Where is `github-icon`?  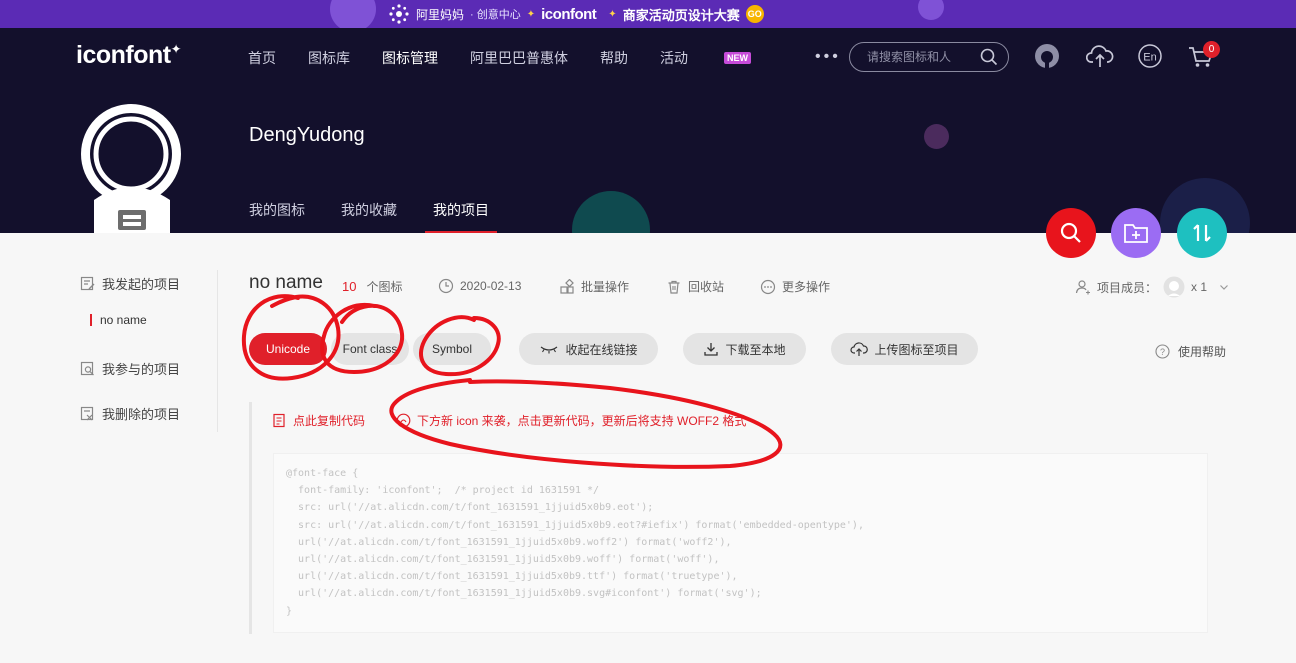
github-icon is located at coordinates (1047, 56).